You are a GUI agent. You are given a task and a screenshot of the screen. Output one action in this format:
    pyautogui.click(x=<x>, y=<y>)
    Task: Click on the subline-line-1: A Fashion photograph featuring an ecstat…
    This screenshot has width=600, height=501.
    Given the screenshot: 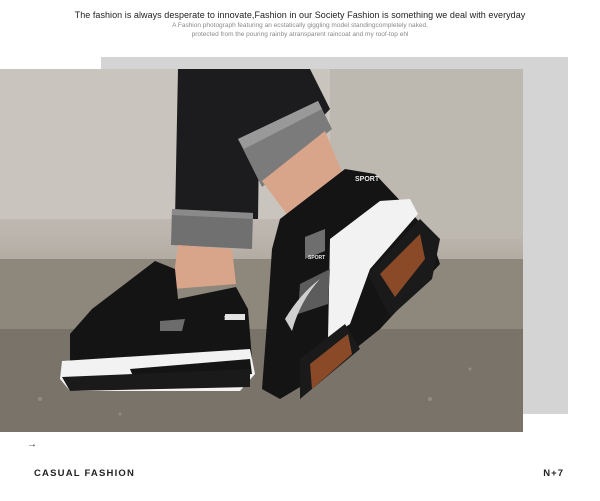 What is the action you would take?
    pyautogui.click(x=300, y=25)
    